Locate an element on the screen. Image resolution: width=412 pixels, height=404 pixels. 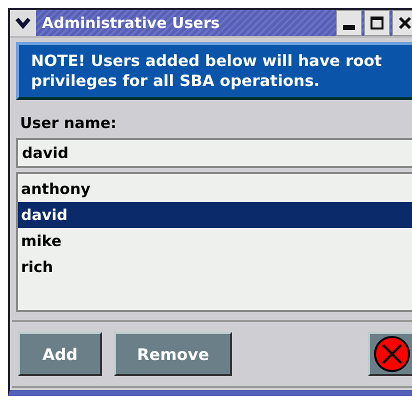
action-button: Add is located at coordinates (60, 354).